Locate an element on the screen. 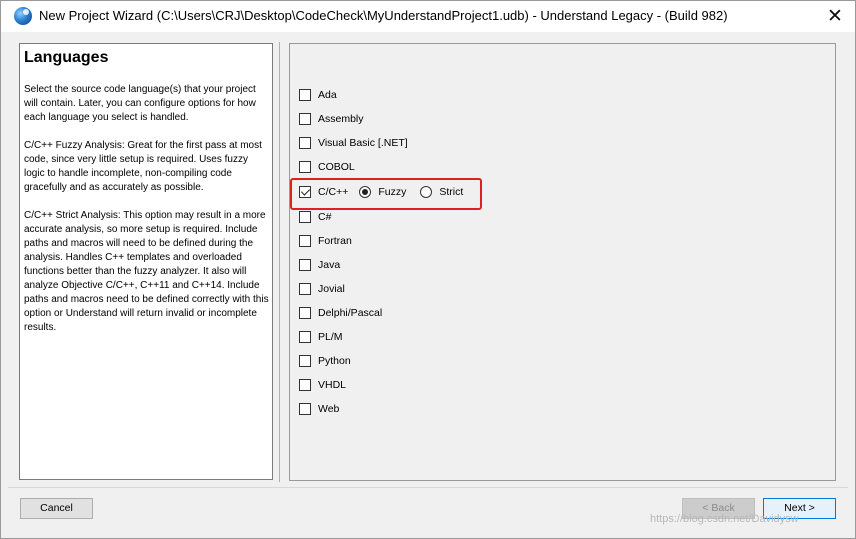 The height and width of the screenshot is (539, 856). language-java-option: Java is located at coordinates (319, 265).